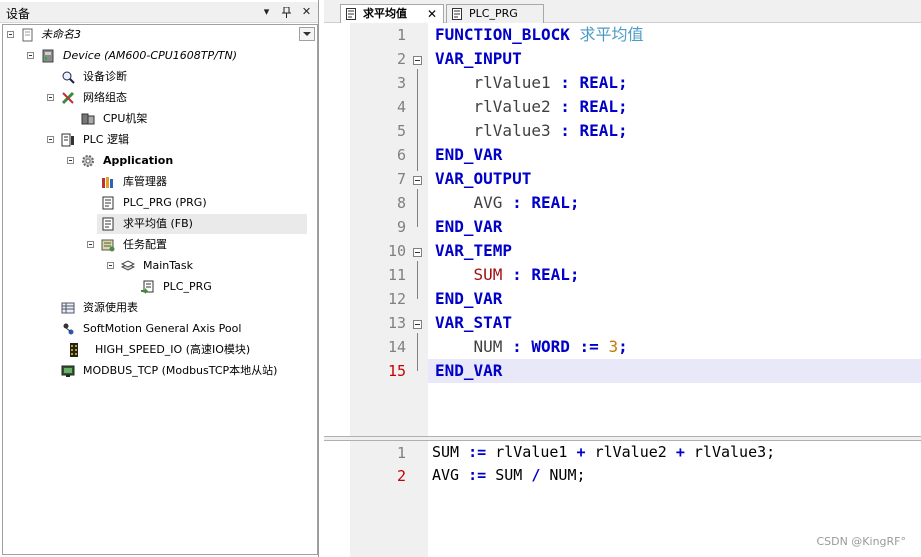 The height and width of the screenshot is (557, 921). Describe the element at coordinates (567, 475) in the screenshot. I see `identifier: NUM;` at that location.